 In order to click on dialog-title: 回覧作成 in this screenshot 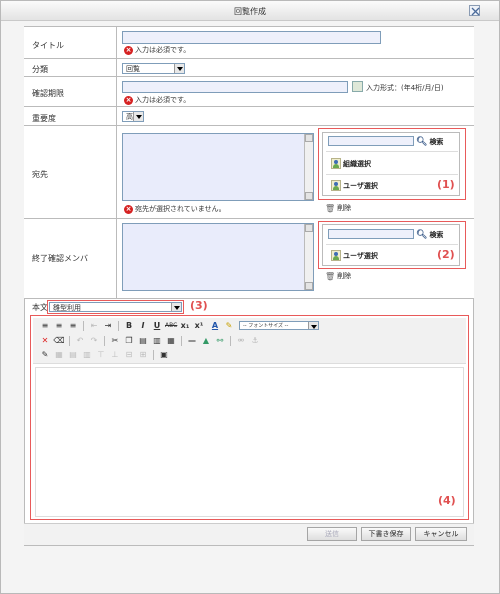, I will do `click(250, 11)`.